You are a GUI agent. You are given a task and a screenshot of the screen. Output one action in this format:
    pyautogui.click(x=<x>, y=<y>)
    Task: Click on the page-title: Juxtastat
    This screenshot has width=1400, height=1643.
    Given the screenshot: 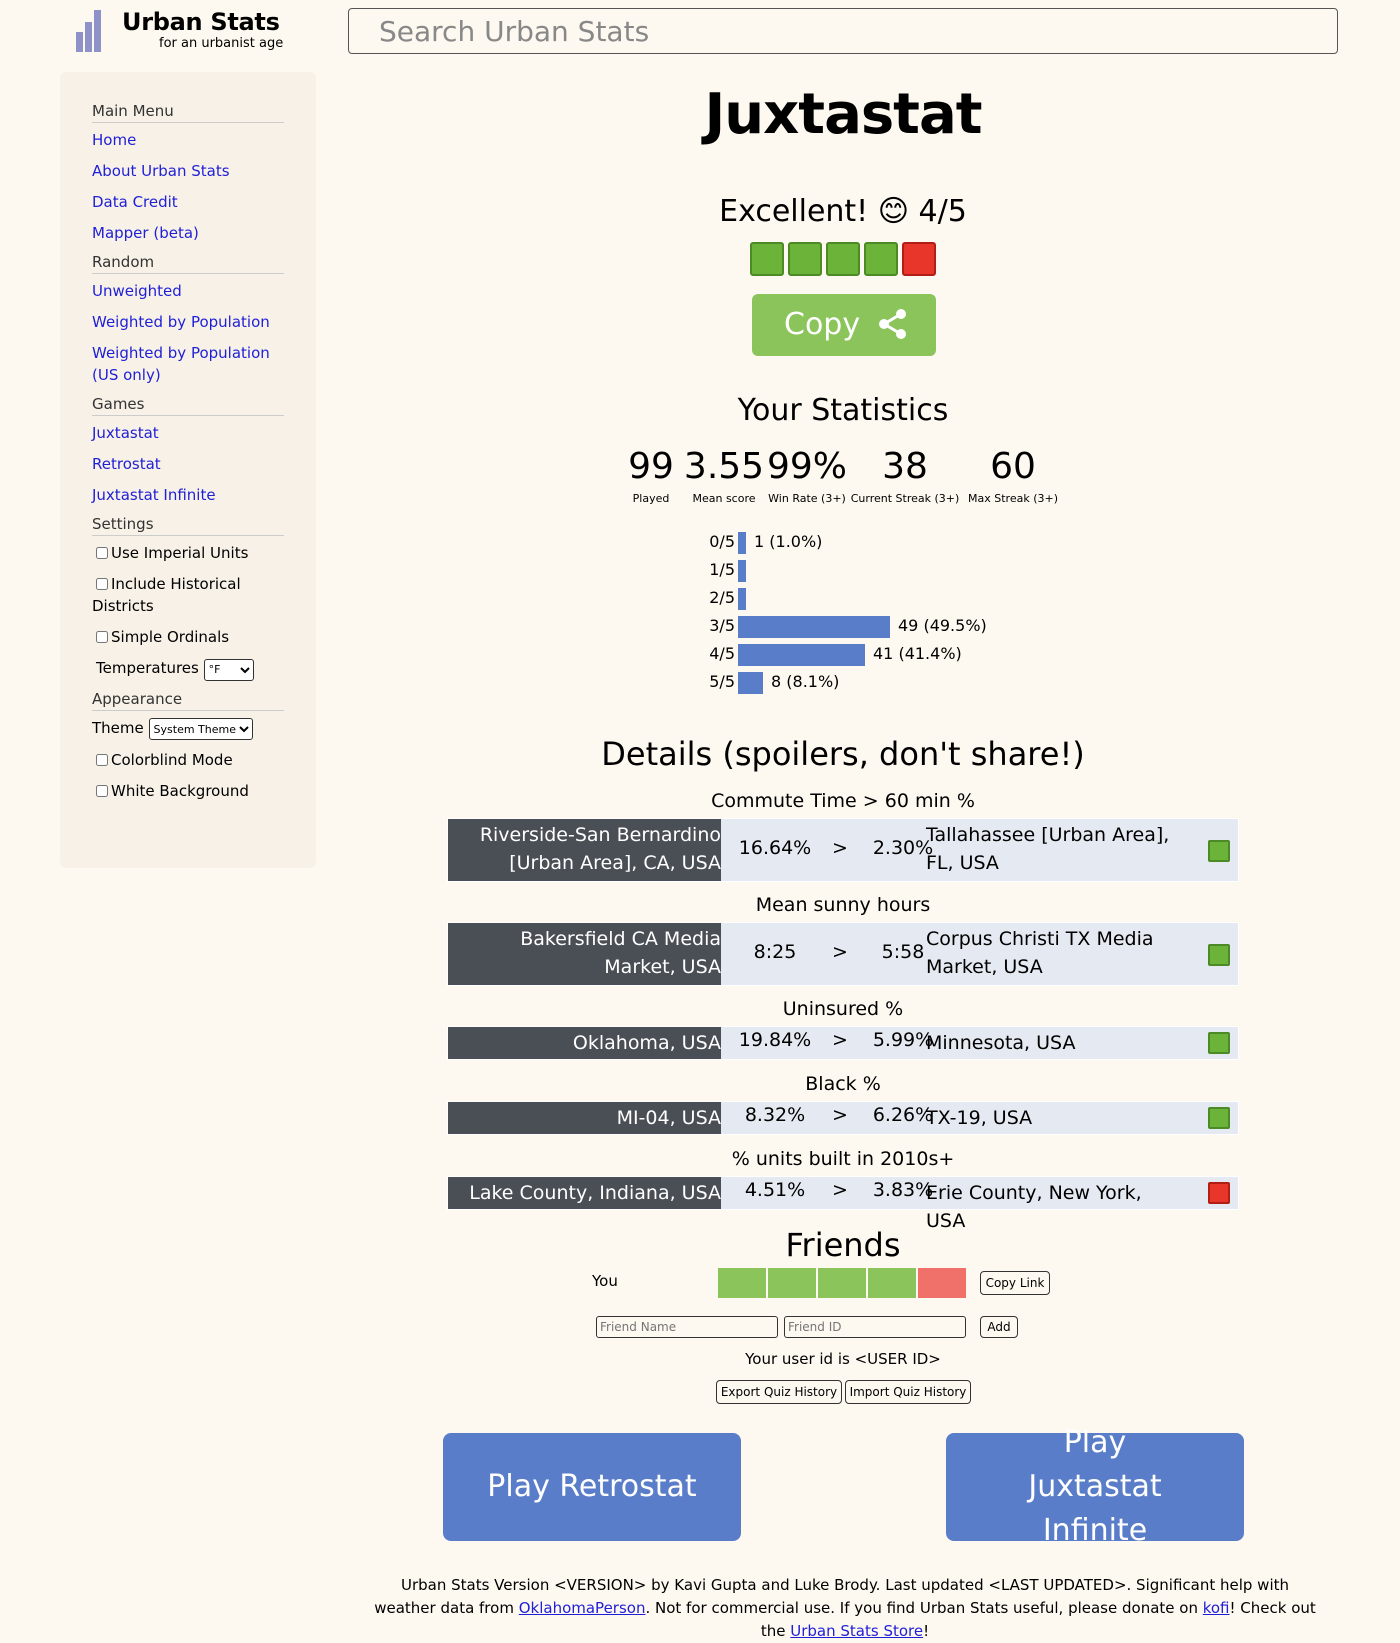 What is the action you would take?
    pyautogui.click(x=843, y=114)
    